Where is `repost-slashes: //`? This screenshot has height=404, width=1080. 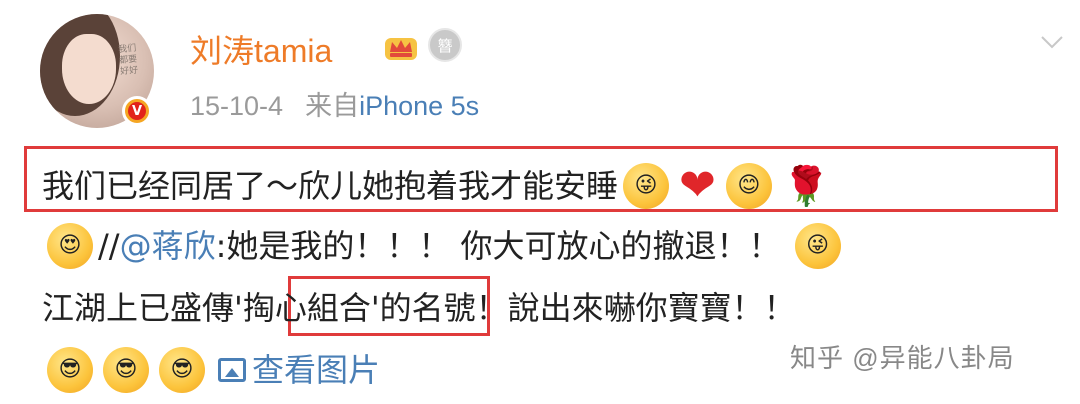 repost-slashes: // is located at coordinates (109, 246).